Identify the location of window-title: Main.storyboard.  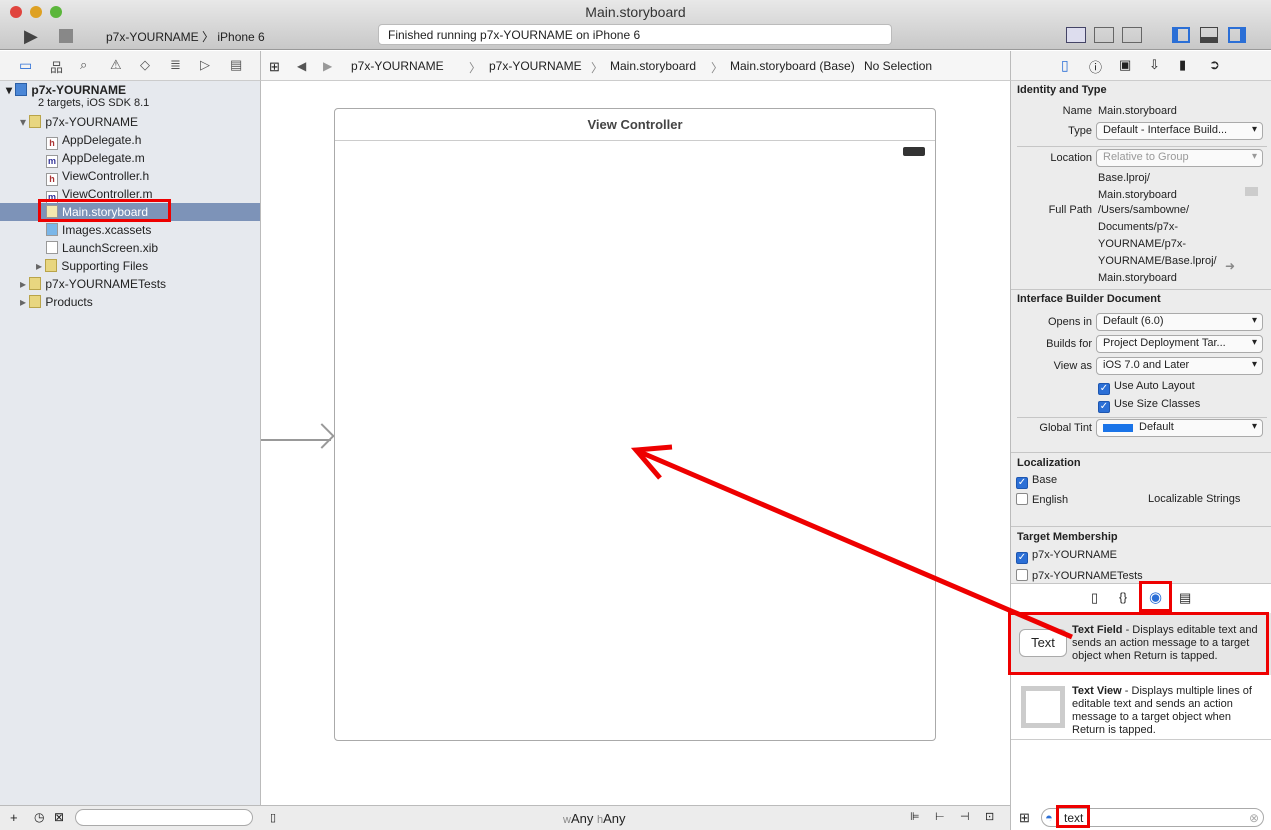
(635, 12).